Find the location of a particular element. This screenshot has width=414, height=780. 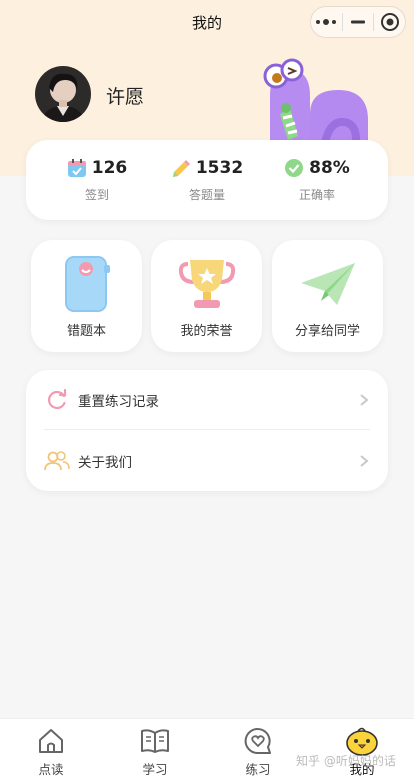

home-icon is located at coordinates (51, 741).